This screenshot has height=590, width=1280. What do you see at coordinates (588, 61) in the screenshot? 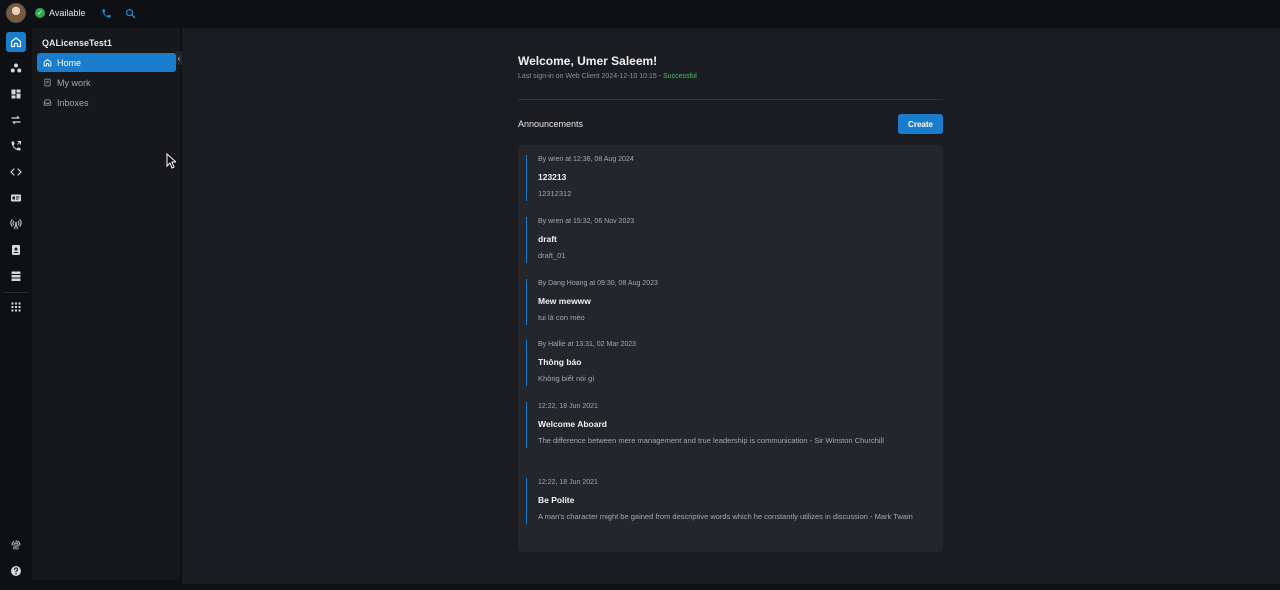
I see `welcome-heading: Welcome, Umer Saleem!` at bounding box center [588, 61].